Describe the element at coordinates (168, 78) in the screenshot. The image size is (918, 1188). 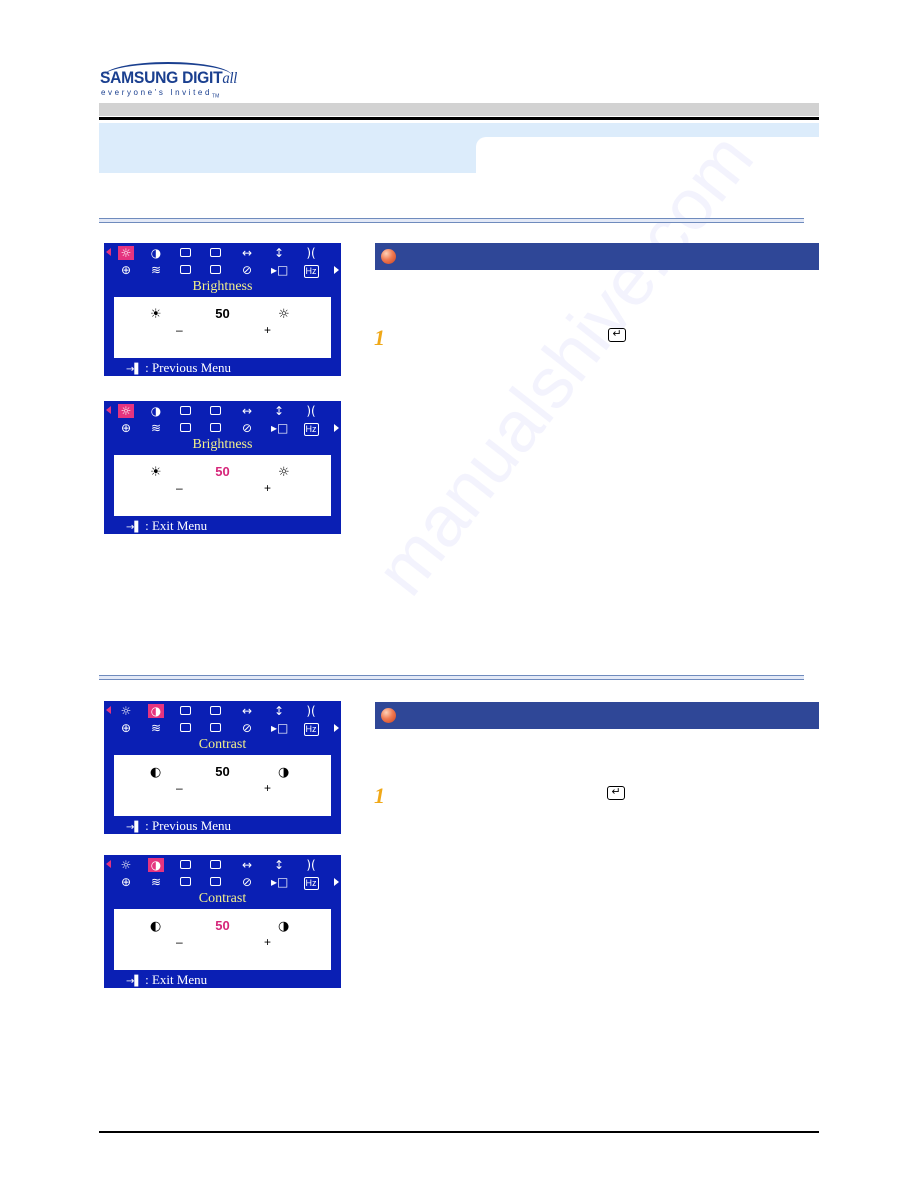
I see `logo-brand: SAMSUNG DIGITall` at that location.